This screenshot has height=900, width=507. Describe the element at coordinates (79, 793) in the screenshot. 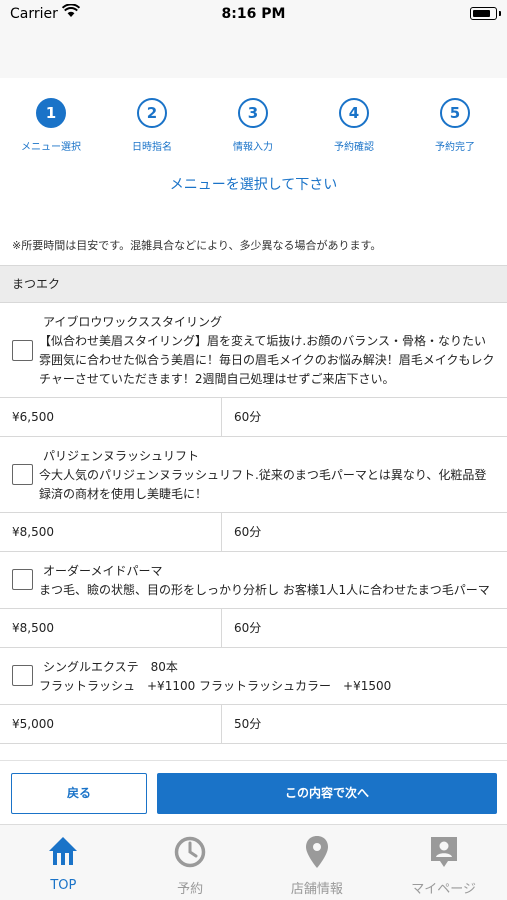

I see `back-button: 戻る` at that location.